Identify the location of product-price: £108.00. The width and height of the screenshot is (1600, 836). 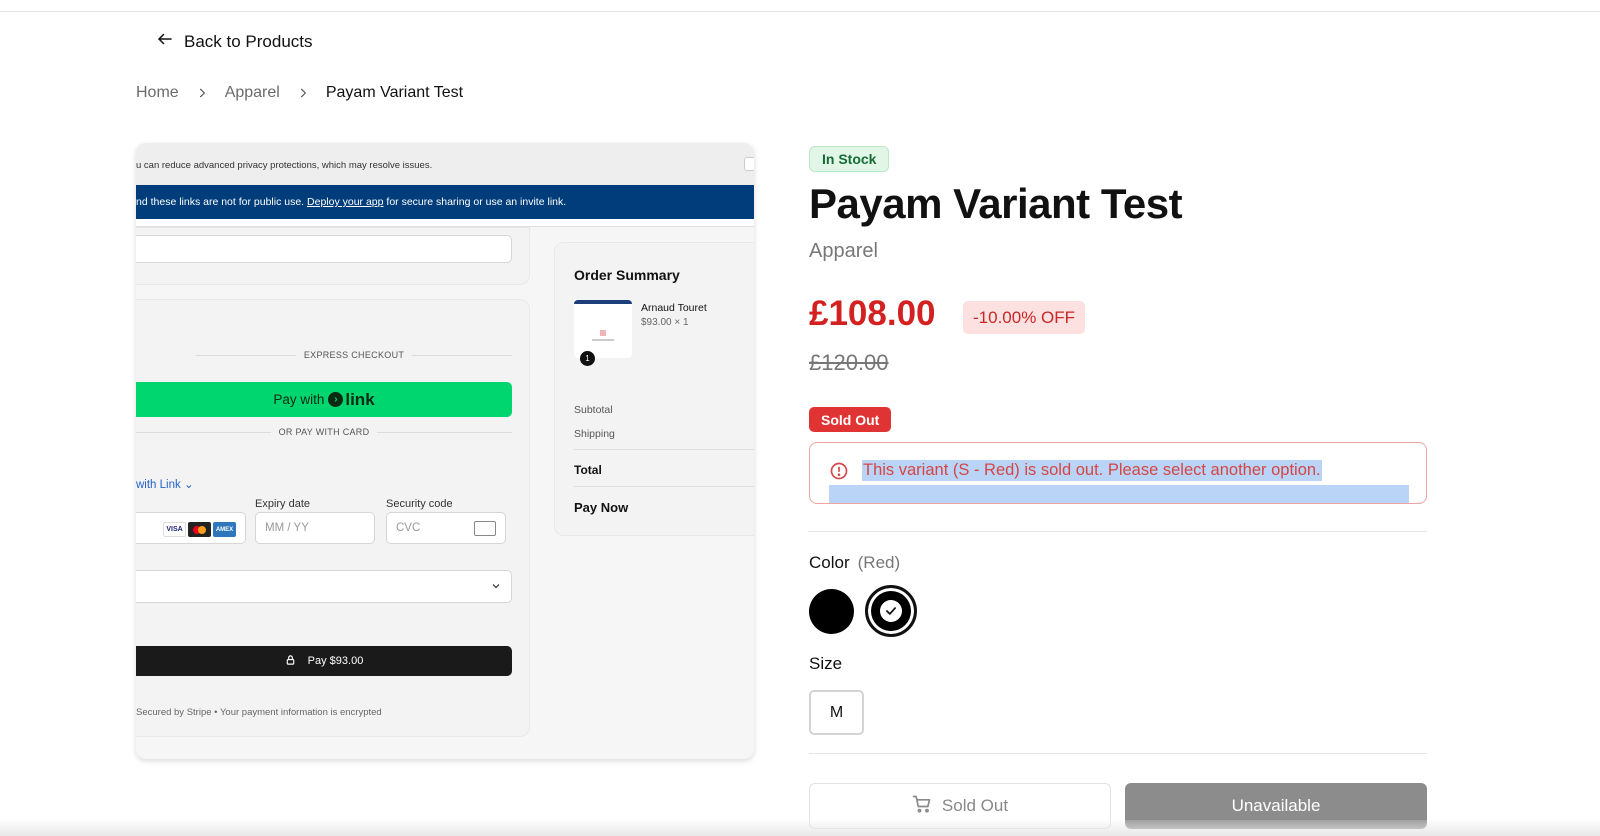
(872, 313).